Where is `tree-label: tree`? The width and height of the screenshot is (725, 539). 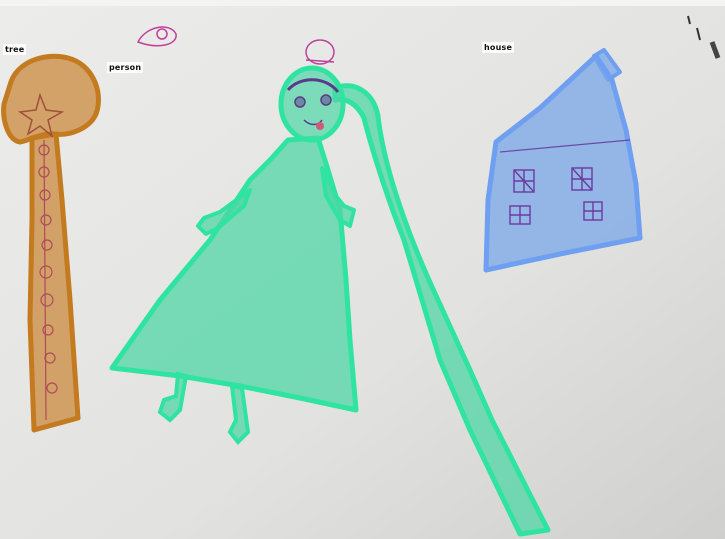
tree-label: tree is located at coordinates (15, 49).